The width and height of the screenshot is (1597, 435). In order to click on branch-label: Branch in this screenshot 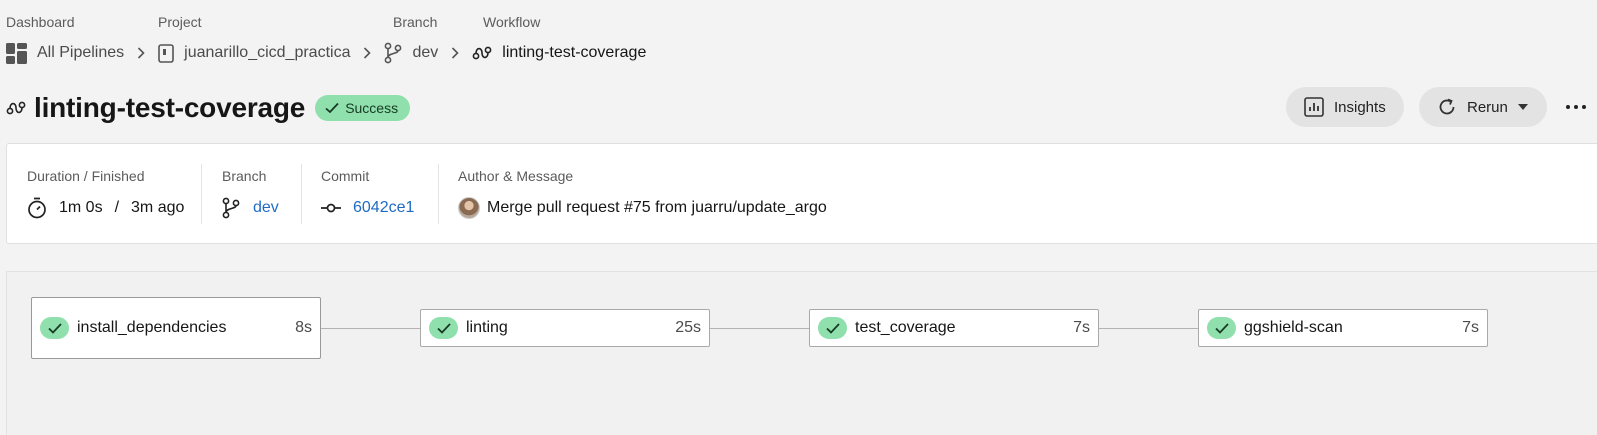, I will do `click(244, 176)`.